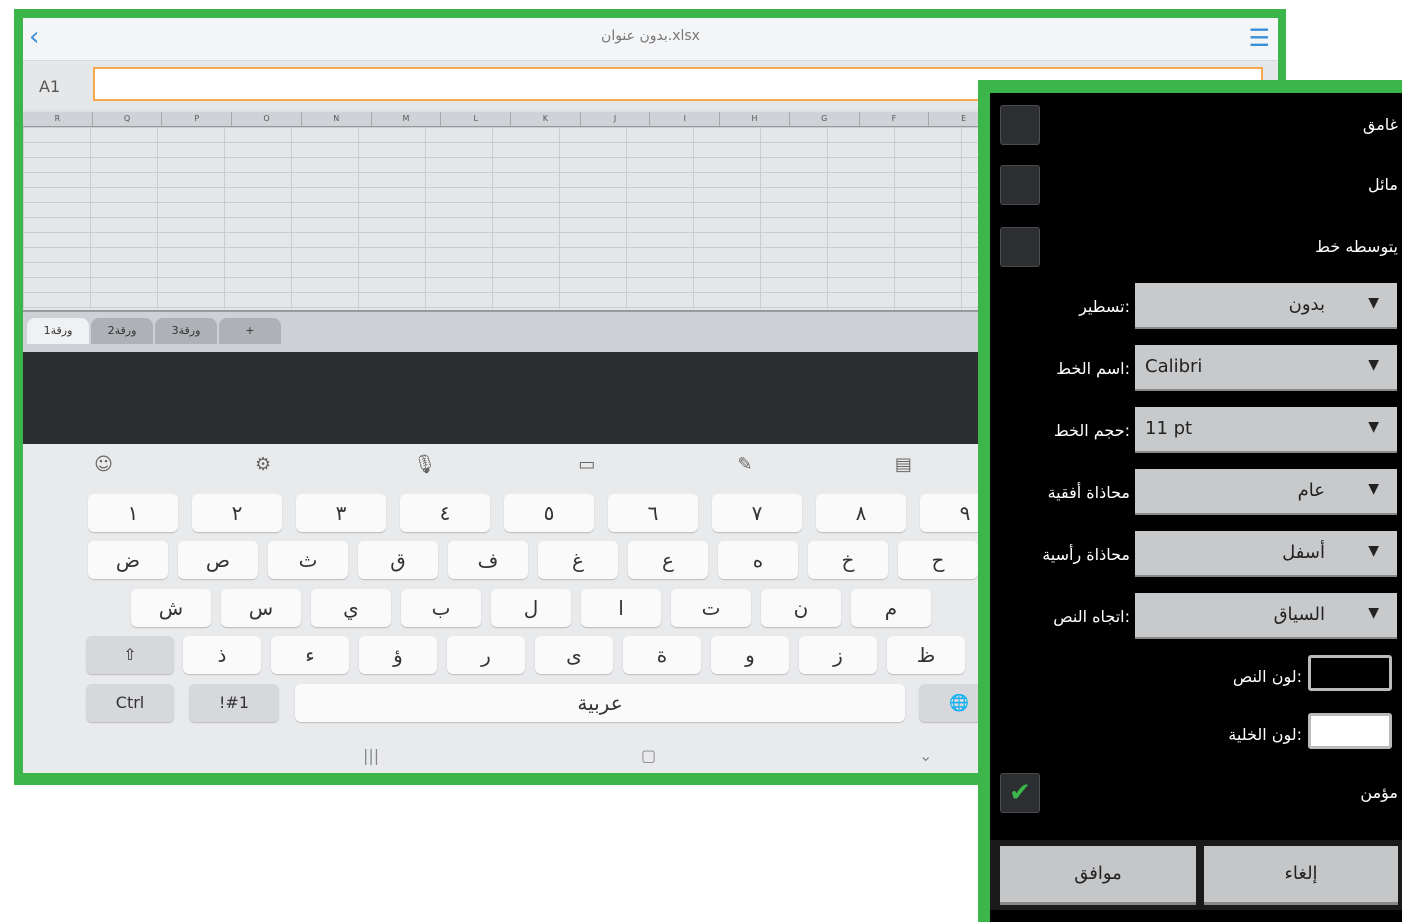 The image size is (1402, 922). What do you see at coordinates (1382, 184) in the screenshot?
I see `italic-label: مائل` at bounding box center [1382, 184].